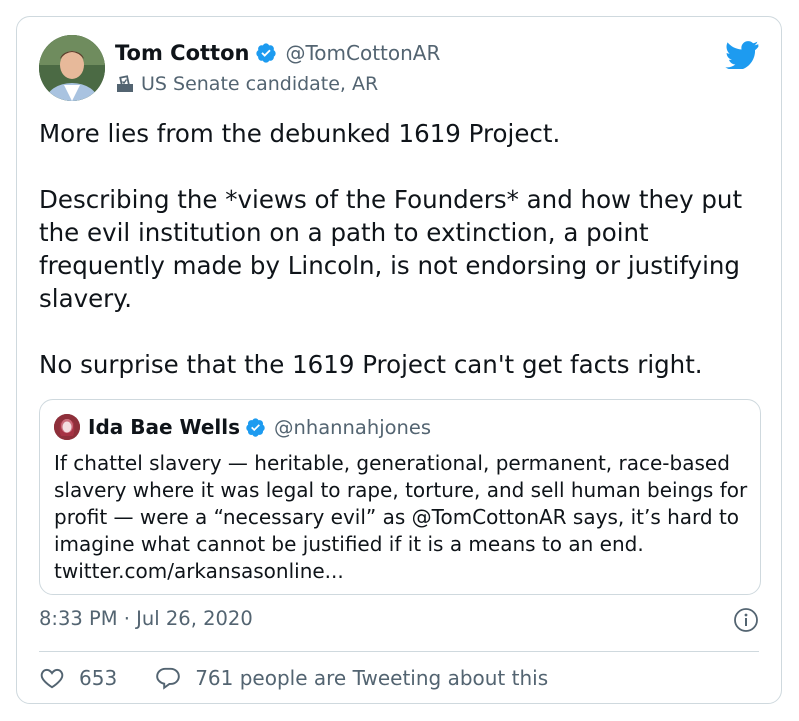 Image resolution: width=799 pixels, height=721 pixels. I want to click on heart-icon, so click(52, 678).